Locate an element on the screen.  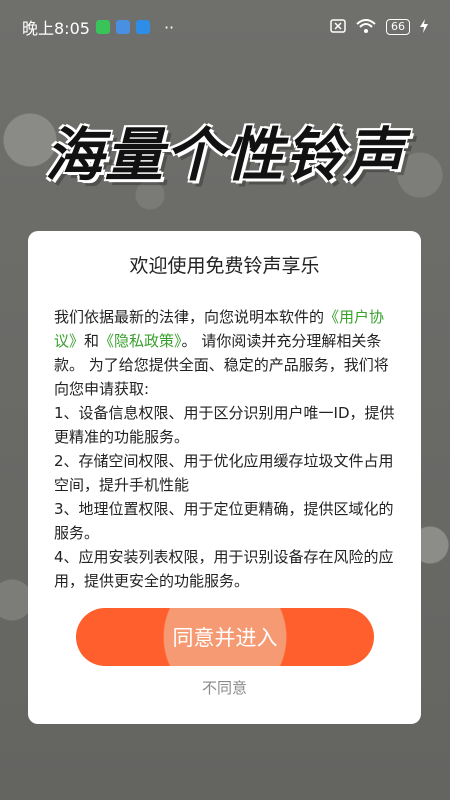
charging-icon is located at coordinates (424, 27).